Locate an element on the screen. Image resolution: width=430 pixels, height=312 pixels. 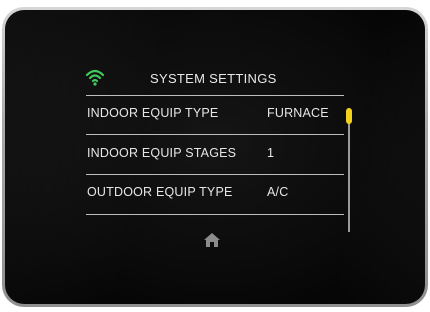
screen-header: SYSTEM SETTINGS is located at coordinates (215, 80).